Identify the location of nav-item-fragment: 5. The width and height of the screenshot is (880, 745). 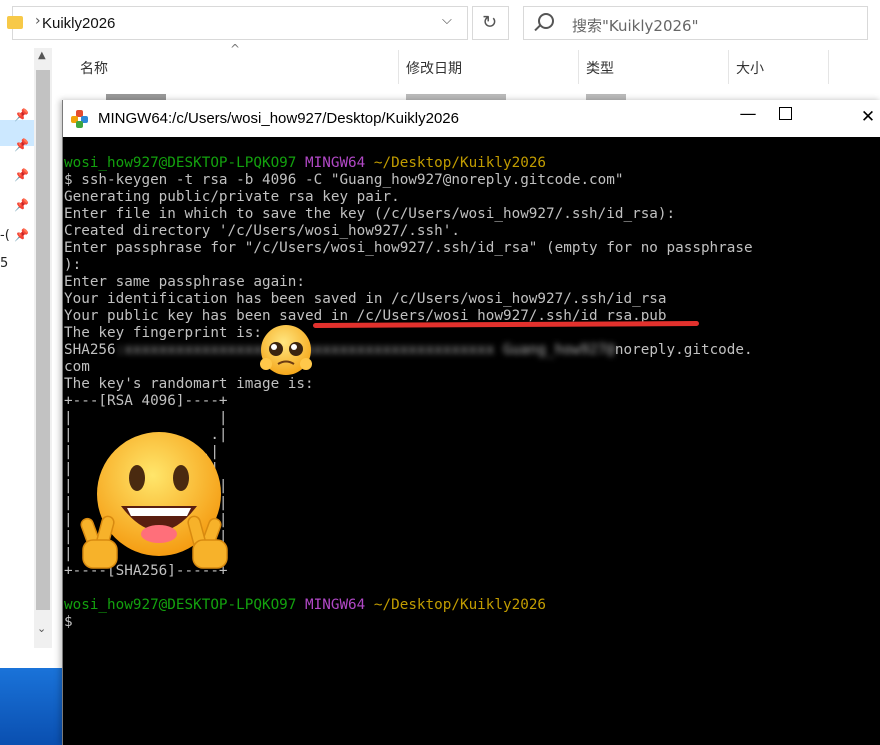
(4, 263).